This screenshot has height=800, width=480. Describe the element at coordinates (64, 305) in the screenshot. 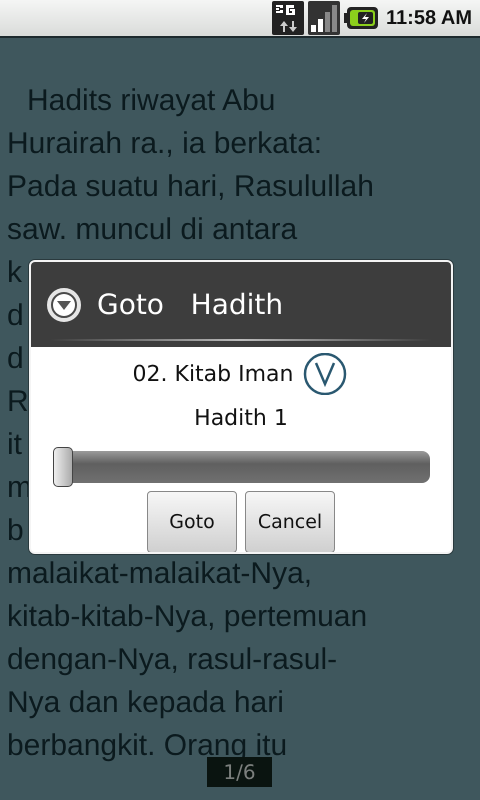

I see `dropdown-circle-icon` at that location.